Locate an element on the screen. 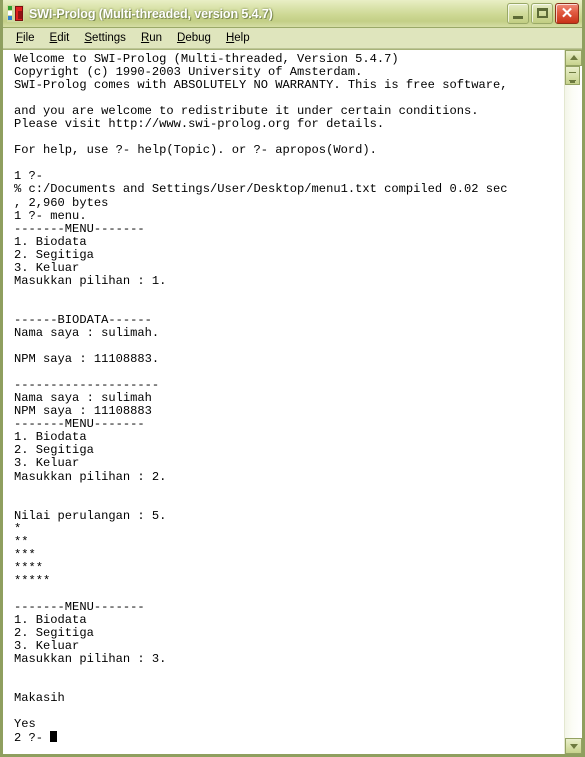  icon-red-block is located at coordinates (19, 13).